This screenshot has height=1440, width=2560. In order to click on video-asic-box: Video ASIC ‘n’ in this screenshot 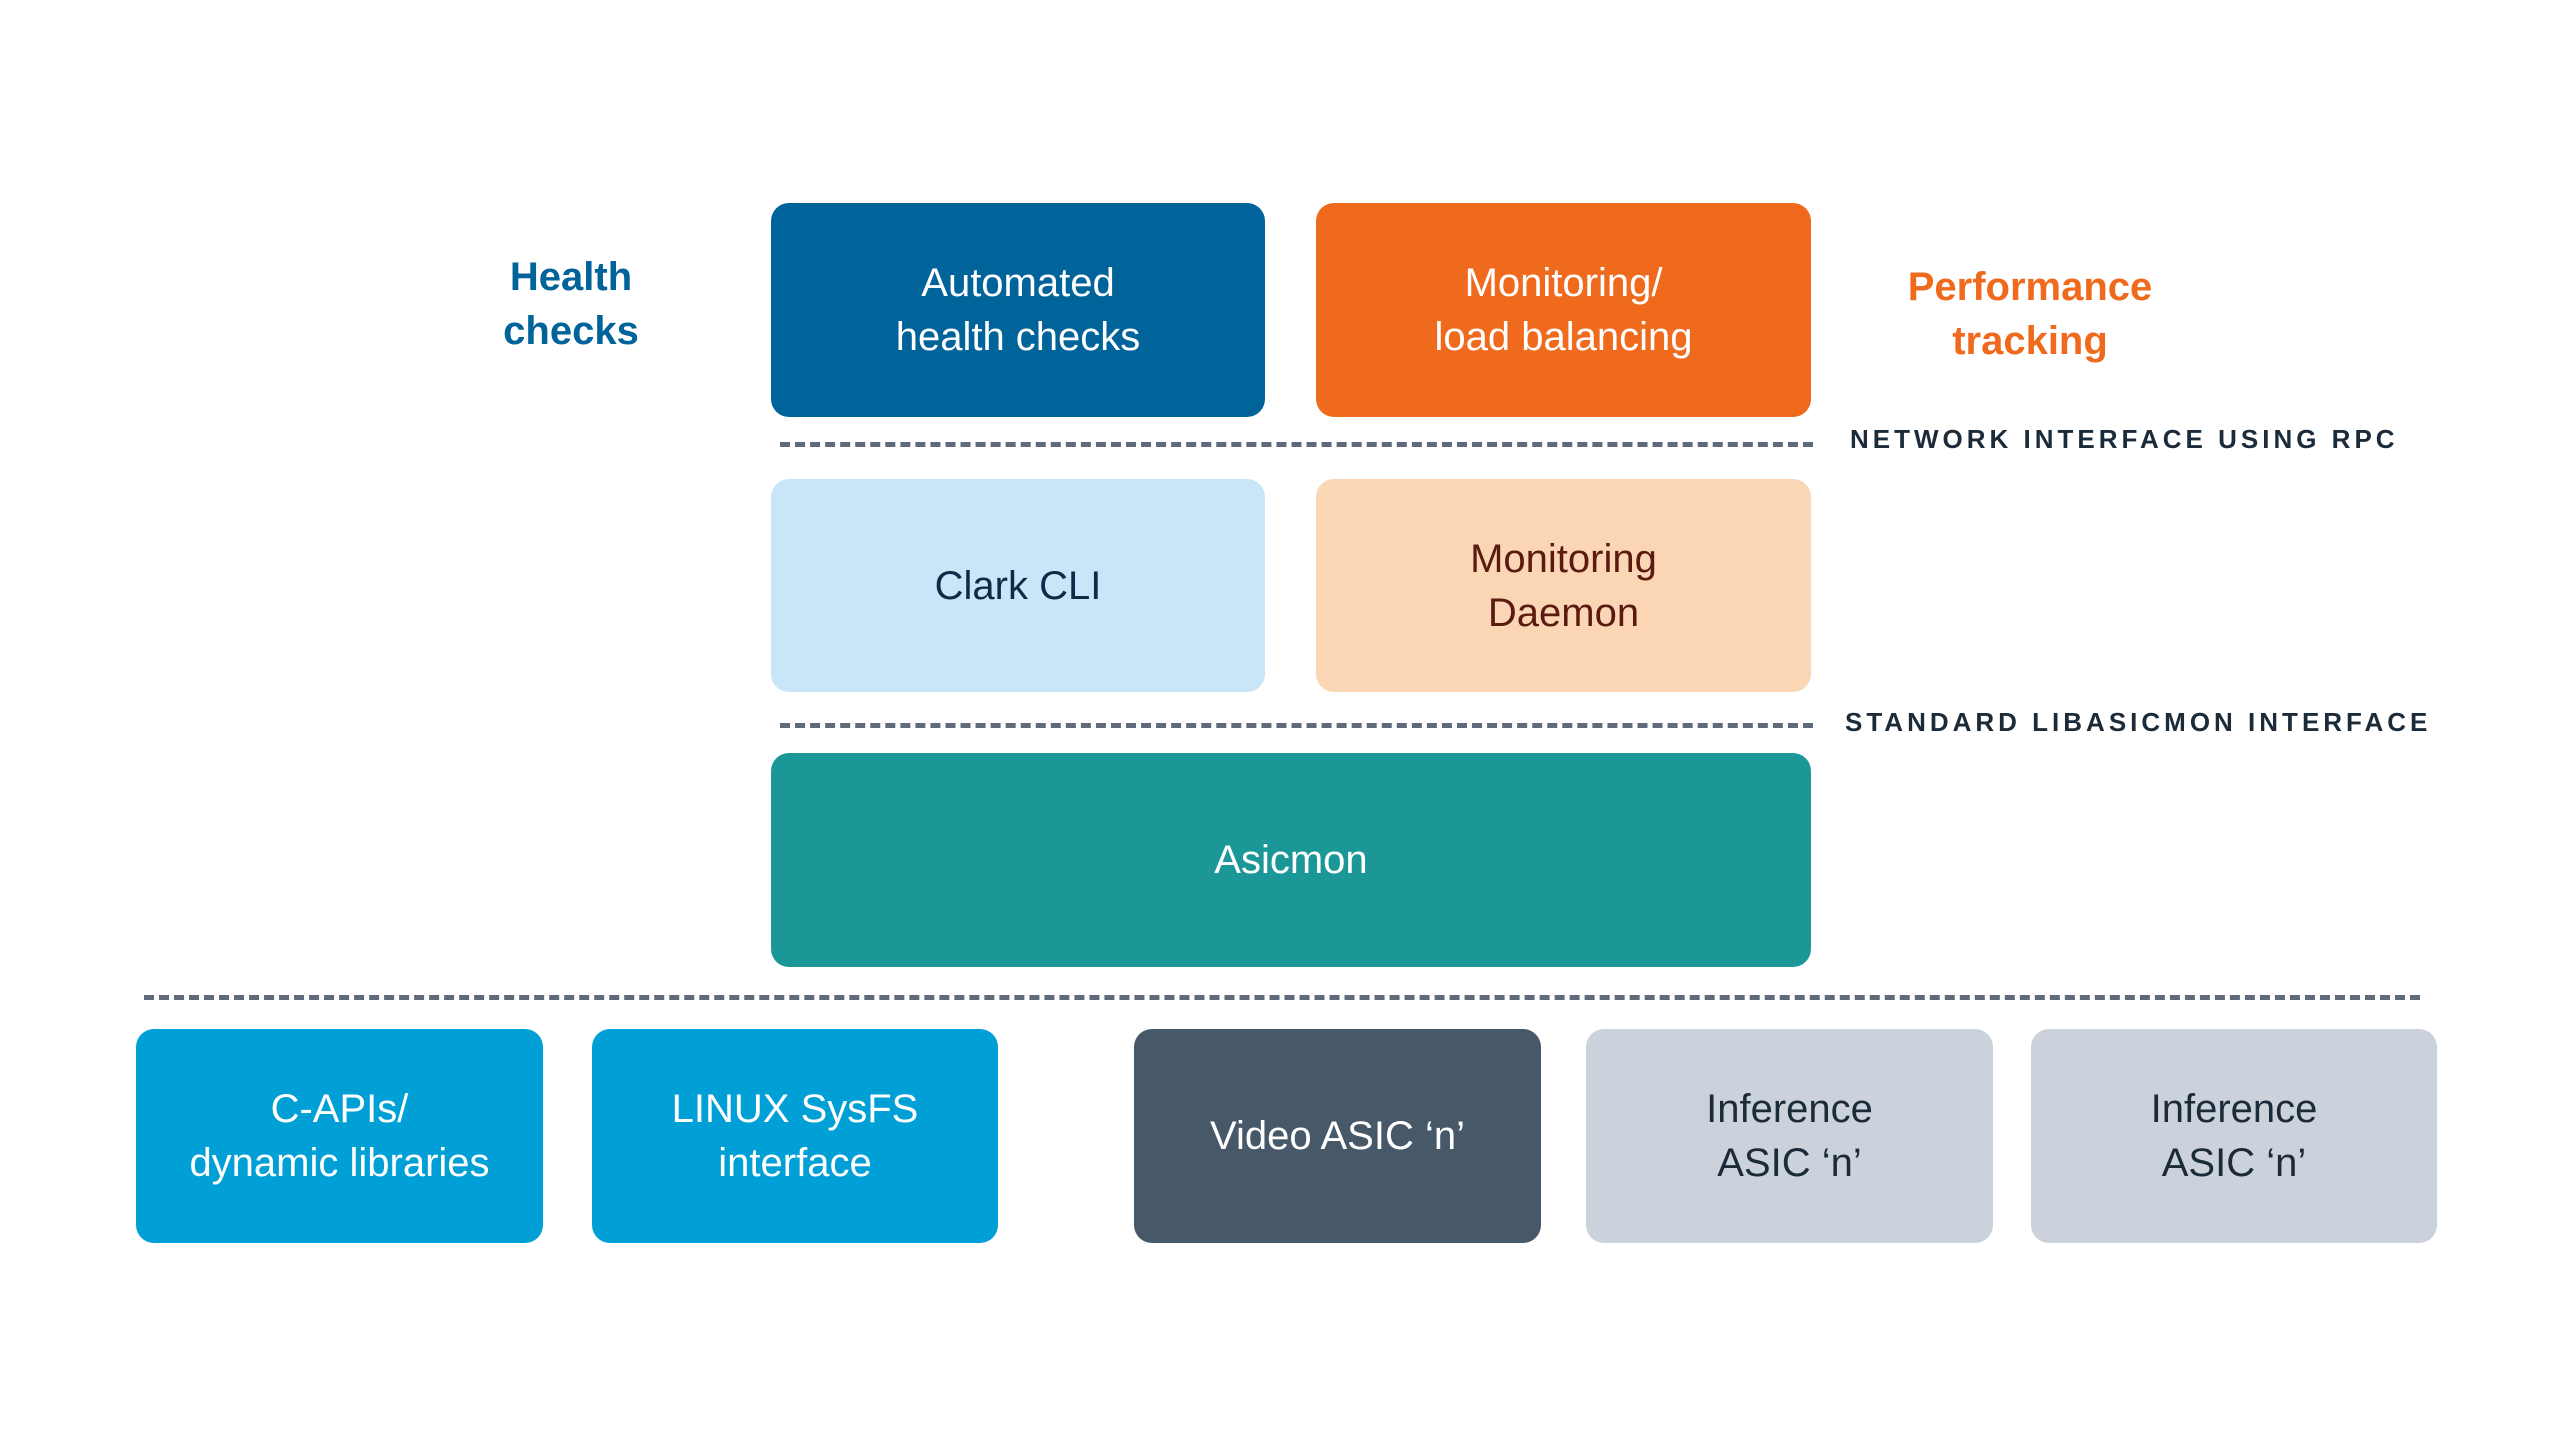, I will do `click(1337, 1136)`.